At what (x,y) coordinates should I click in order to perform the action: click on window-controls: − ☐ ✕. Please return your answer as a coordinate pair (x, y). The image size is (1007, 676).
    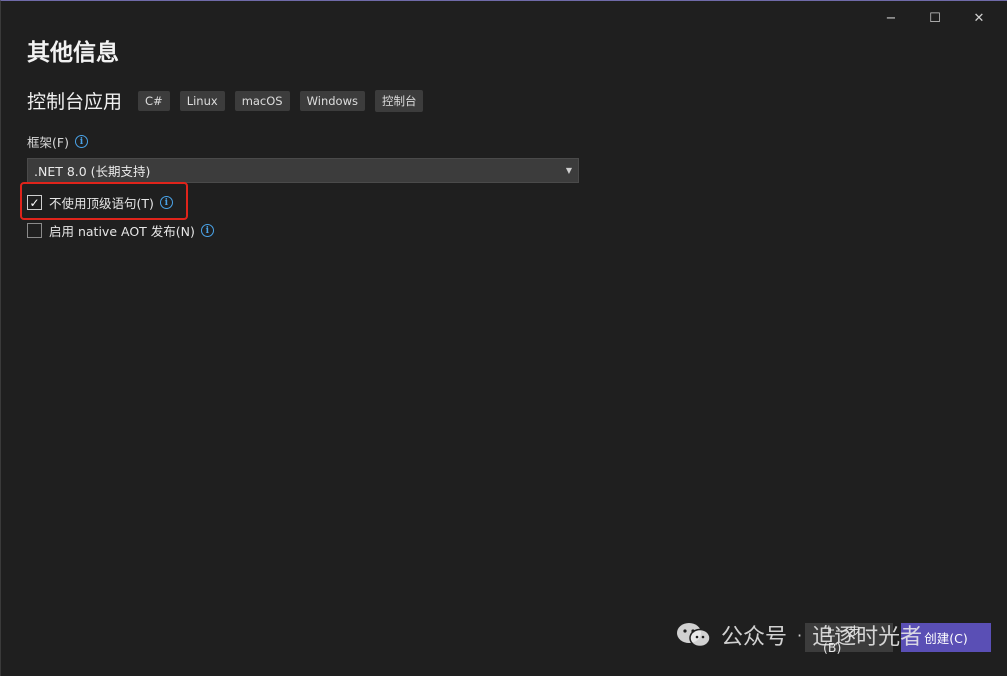
    Looking at the image, I should click on (935, 18).